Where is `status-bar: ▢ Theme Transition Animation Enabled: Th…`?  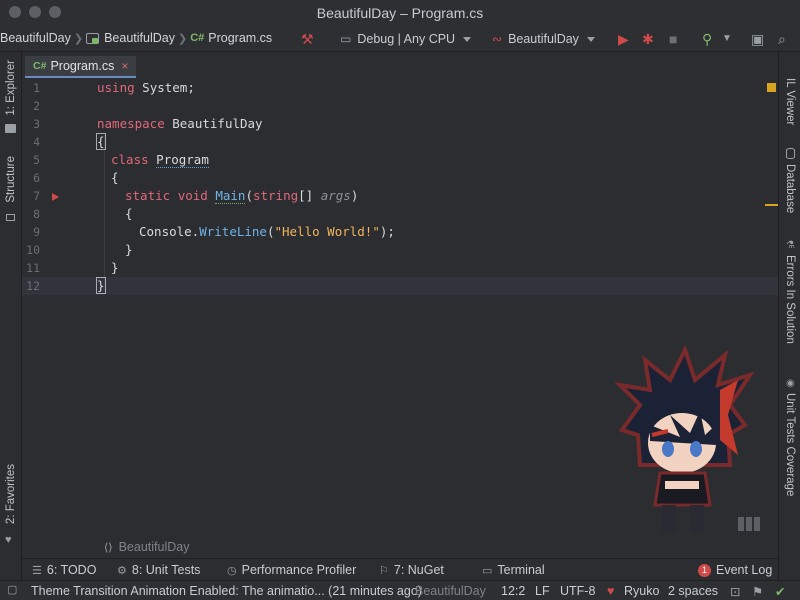 status-bar: ▢ Theme Transition Animation Enabled: Th… is located at coordinates (400, 590).